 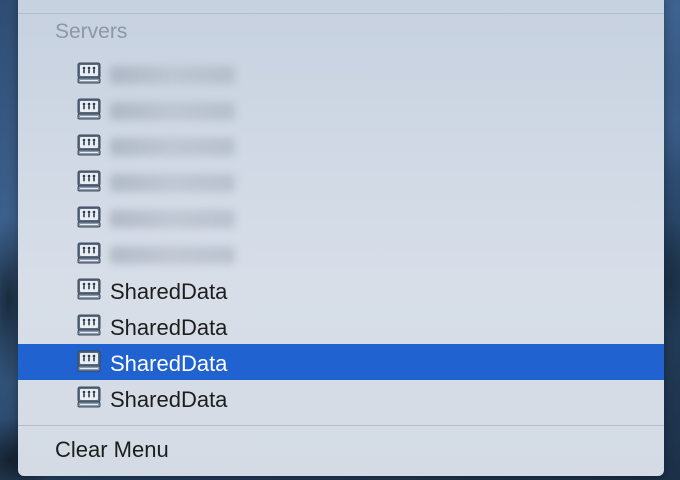 What do you see at coordinates (91, 31) in the screenshot?
I see `servers-section-header: Servers` at bounding box center [91, 31].